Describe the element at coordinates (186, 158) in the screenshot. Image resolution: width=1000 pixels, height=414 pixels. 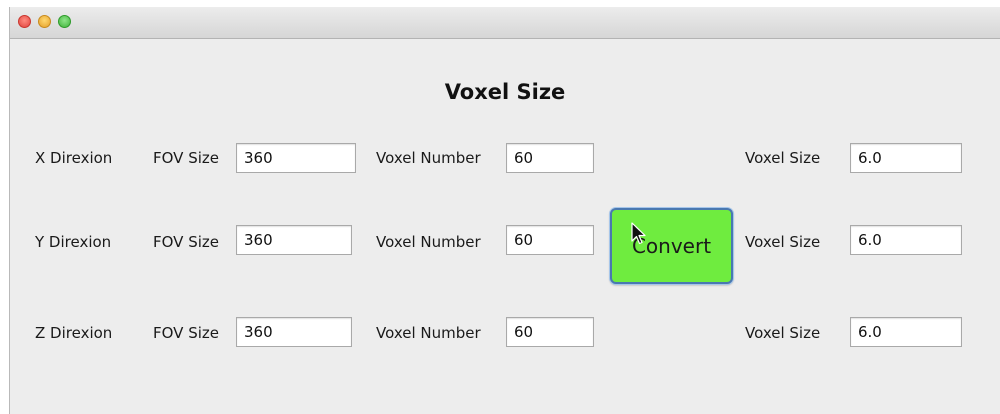
I see `x-fov-size-label: FOV Size` at that location.